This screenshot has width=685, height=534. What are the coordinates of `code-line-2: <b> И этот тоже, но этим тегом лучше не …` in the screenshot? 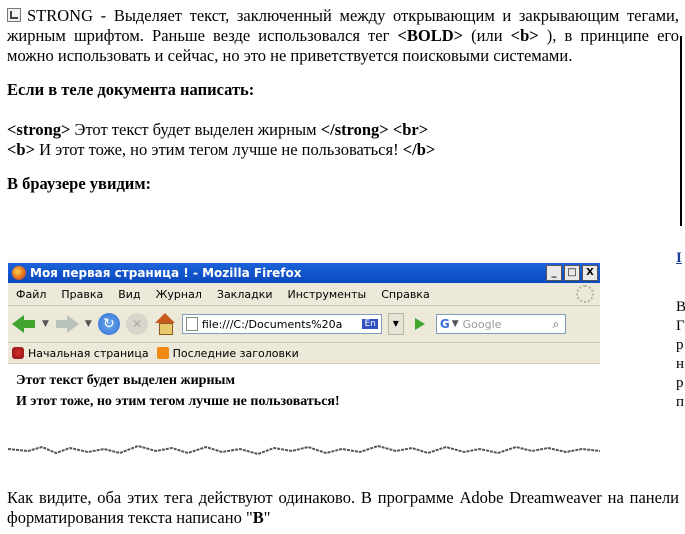 It's located at (221, 149).